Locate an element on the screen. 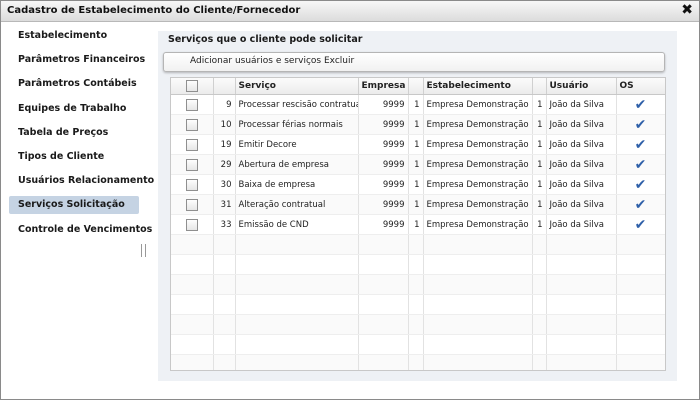  sidebar-item-parametros-financeiros: Parâmetros Financeiros is located at coordinates (77, 60).